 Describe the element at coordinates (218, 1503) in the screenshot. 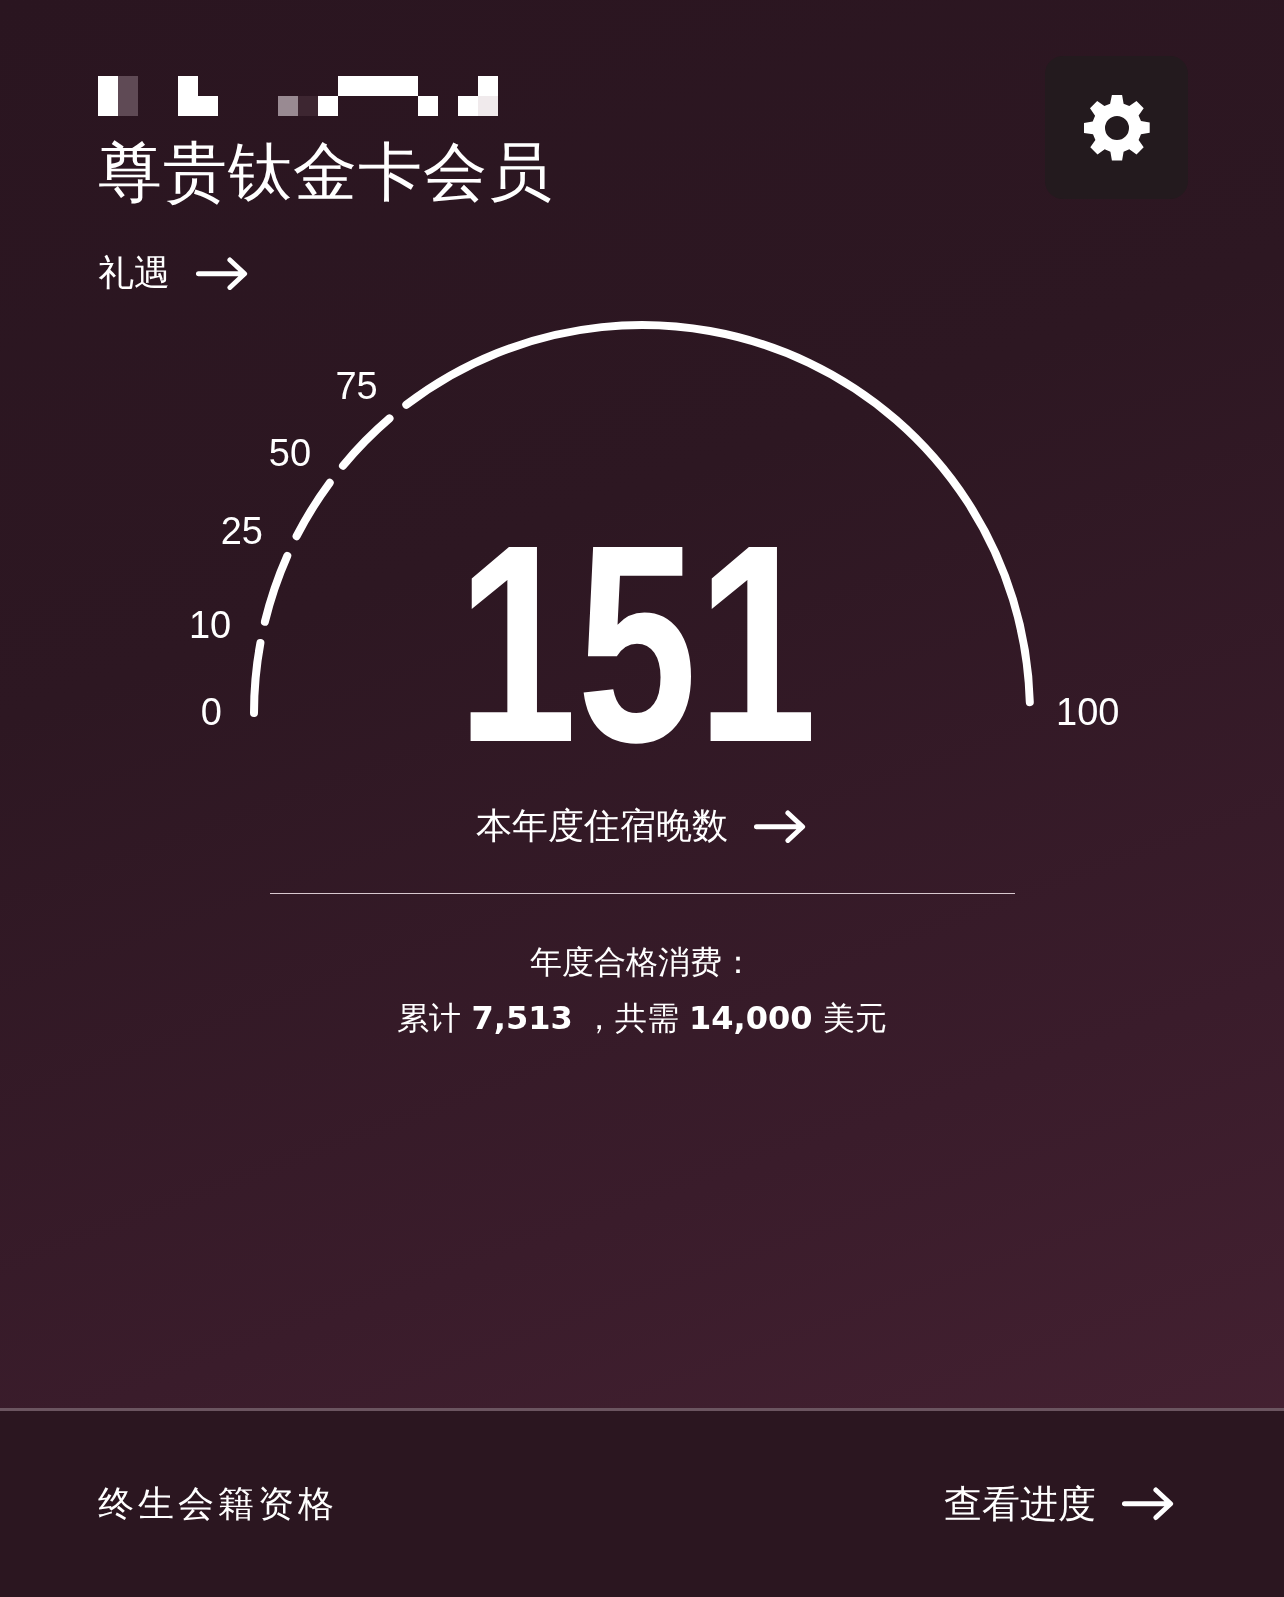

I see `lifetime-membership-label: 终生会籍资格` at that location.